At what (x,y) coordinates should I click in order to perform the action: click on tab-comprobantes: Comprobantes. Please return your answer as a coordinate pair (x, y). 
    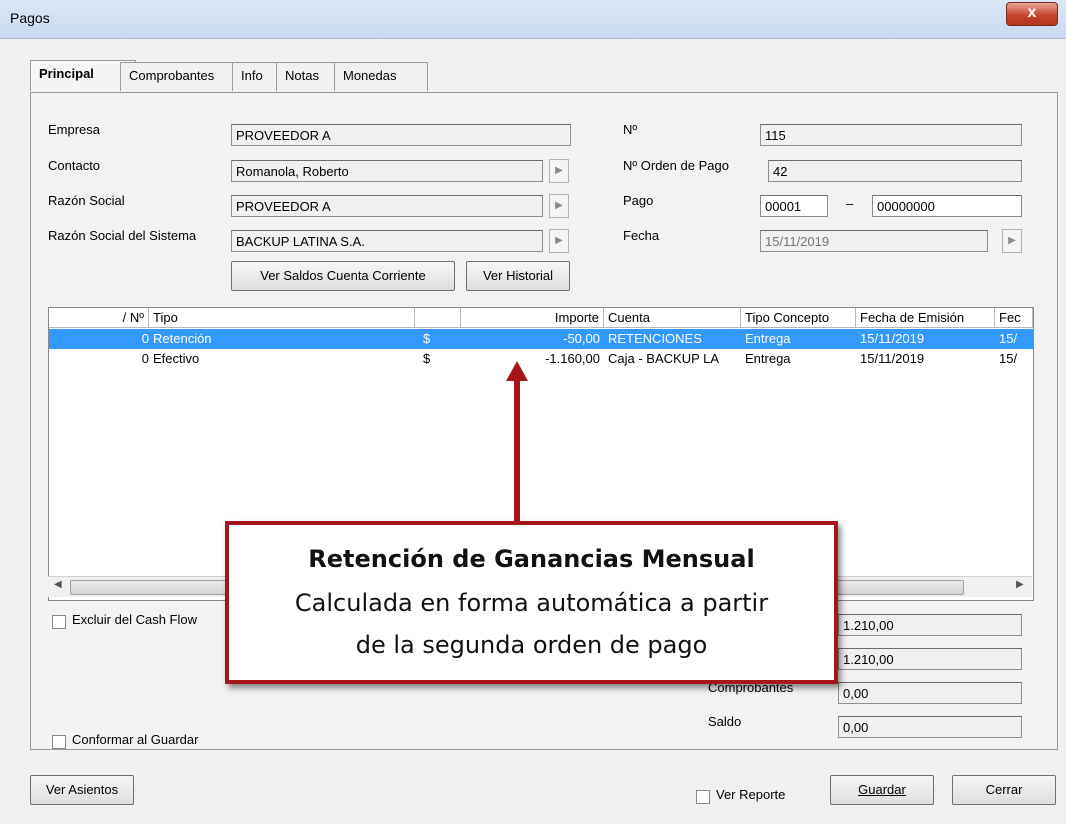
    Looking at the image, I should click on (184, 76).